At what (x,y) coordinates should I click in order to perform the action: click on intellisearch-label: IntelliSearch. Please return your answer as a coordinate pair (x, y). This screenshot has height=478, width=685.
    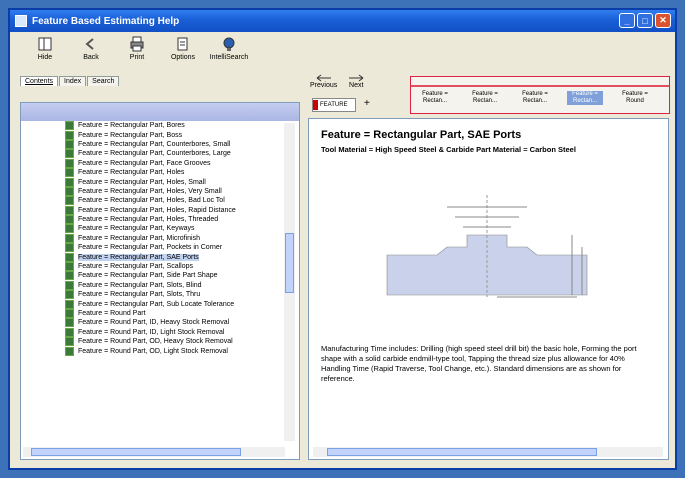
    Looking at the image, I should click on (229, 57).